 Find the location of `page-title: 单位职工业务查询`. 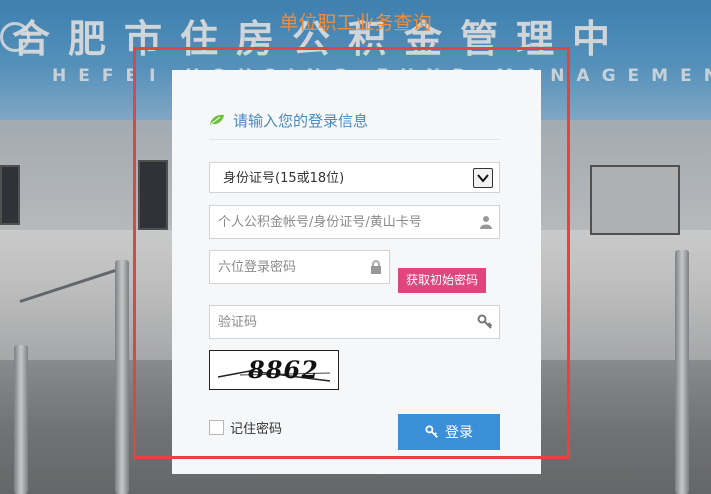

page-title: 单位职工业务查询 is located at coordinates (355, 23).